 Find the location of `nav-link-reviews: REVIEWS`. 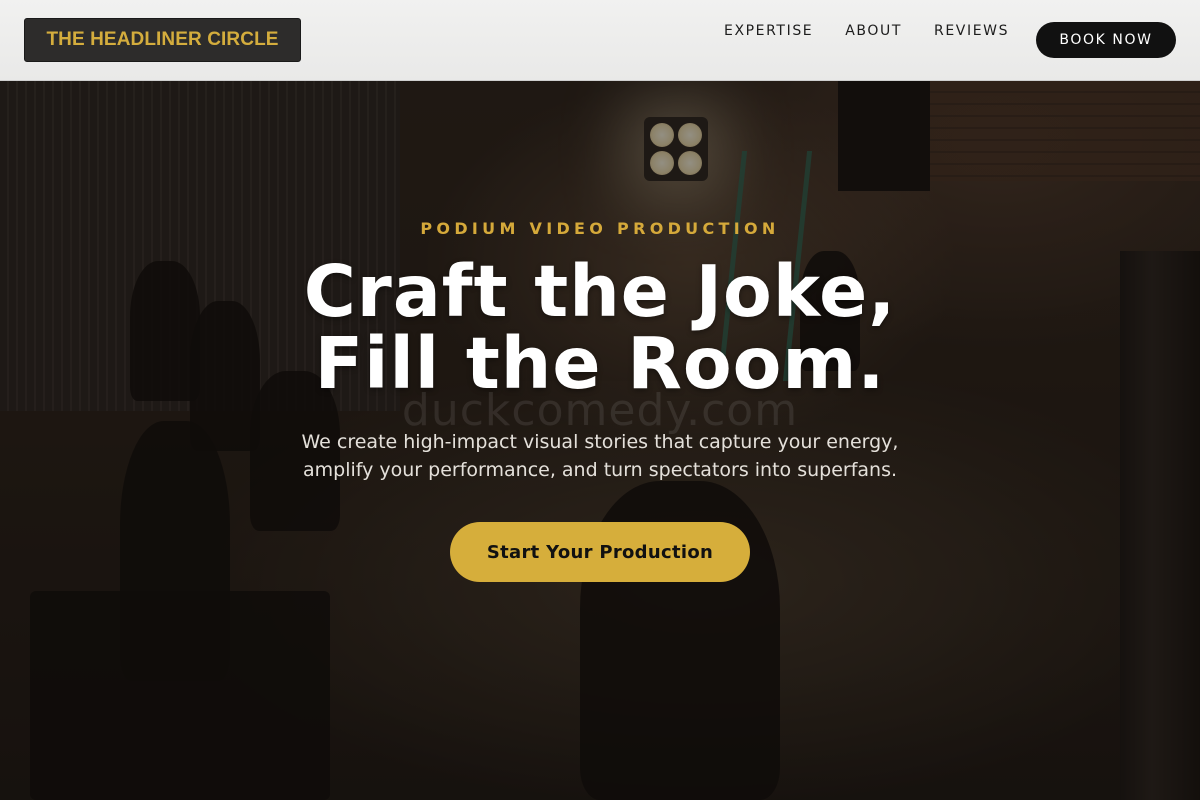

nav-link-reviews: REVIEWS is located at coordinates (971, 31).